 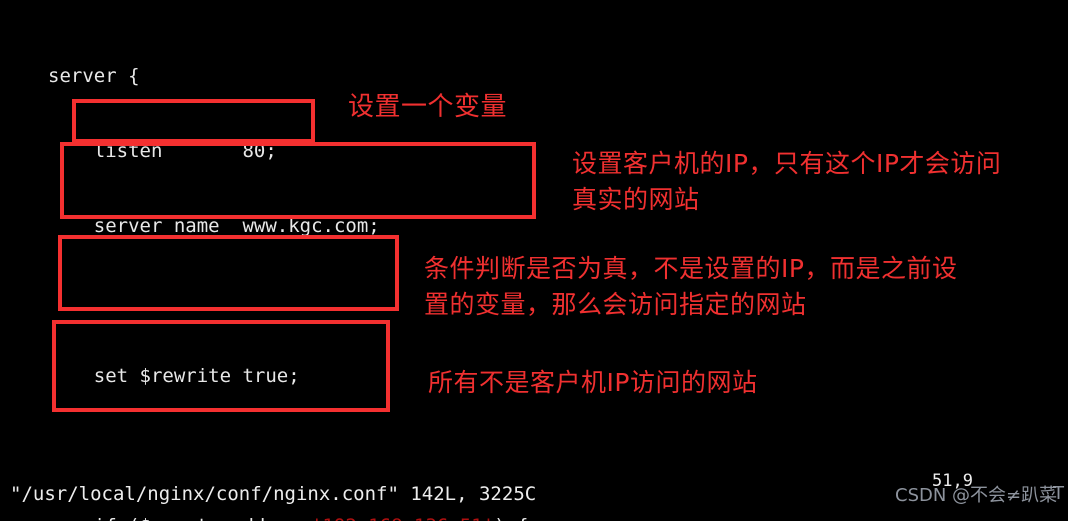 I want to click on code-text: server {, so click(x=94, y=76).